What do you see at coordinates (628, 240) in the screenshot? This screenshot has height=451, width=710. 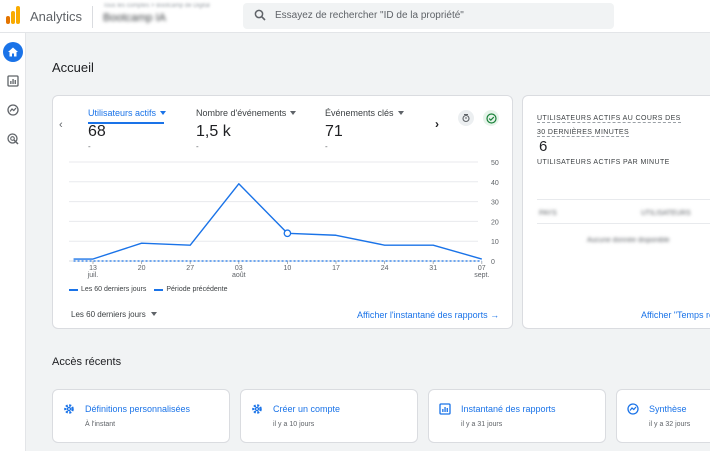 I see `realtime-empty-state: Aucune donnée disponible` at bounding box center [628, 240].